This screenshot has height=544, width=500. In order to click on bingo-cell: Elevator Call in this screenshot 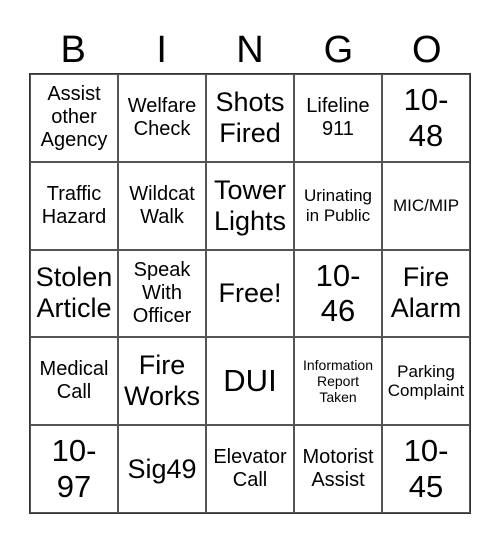, I will do `click(250, 469)`.